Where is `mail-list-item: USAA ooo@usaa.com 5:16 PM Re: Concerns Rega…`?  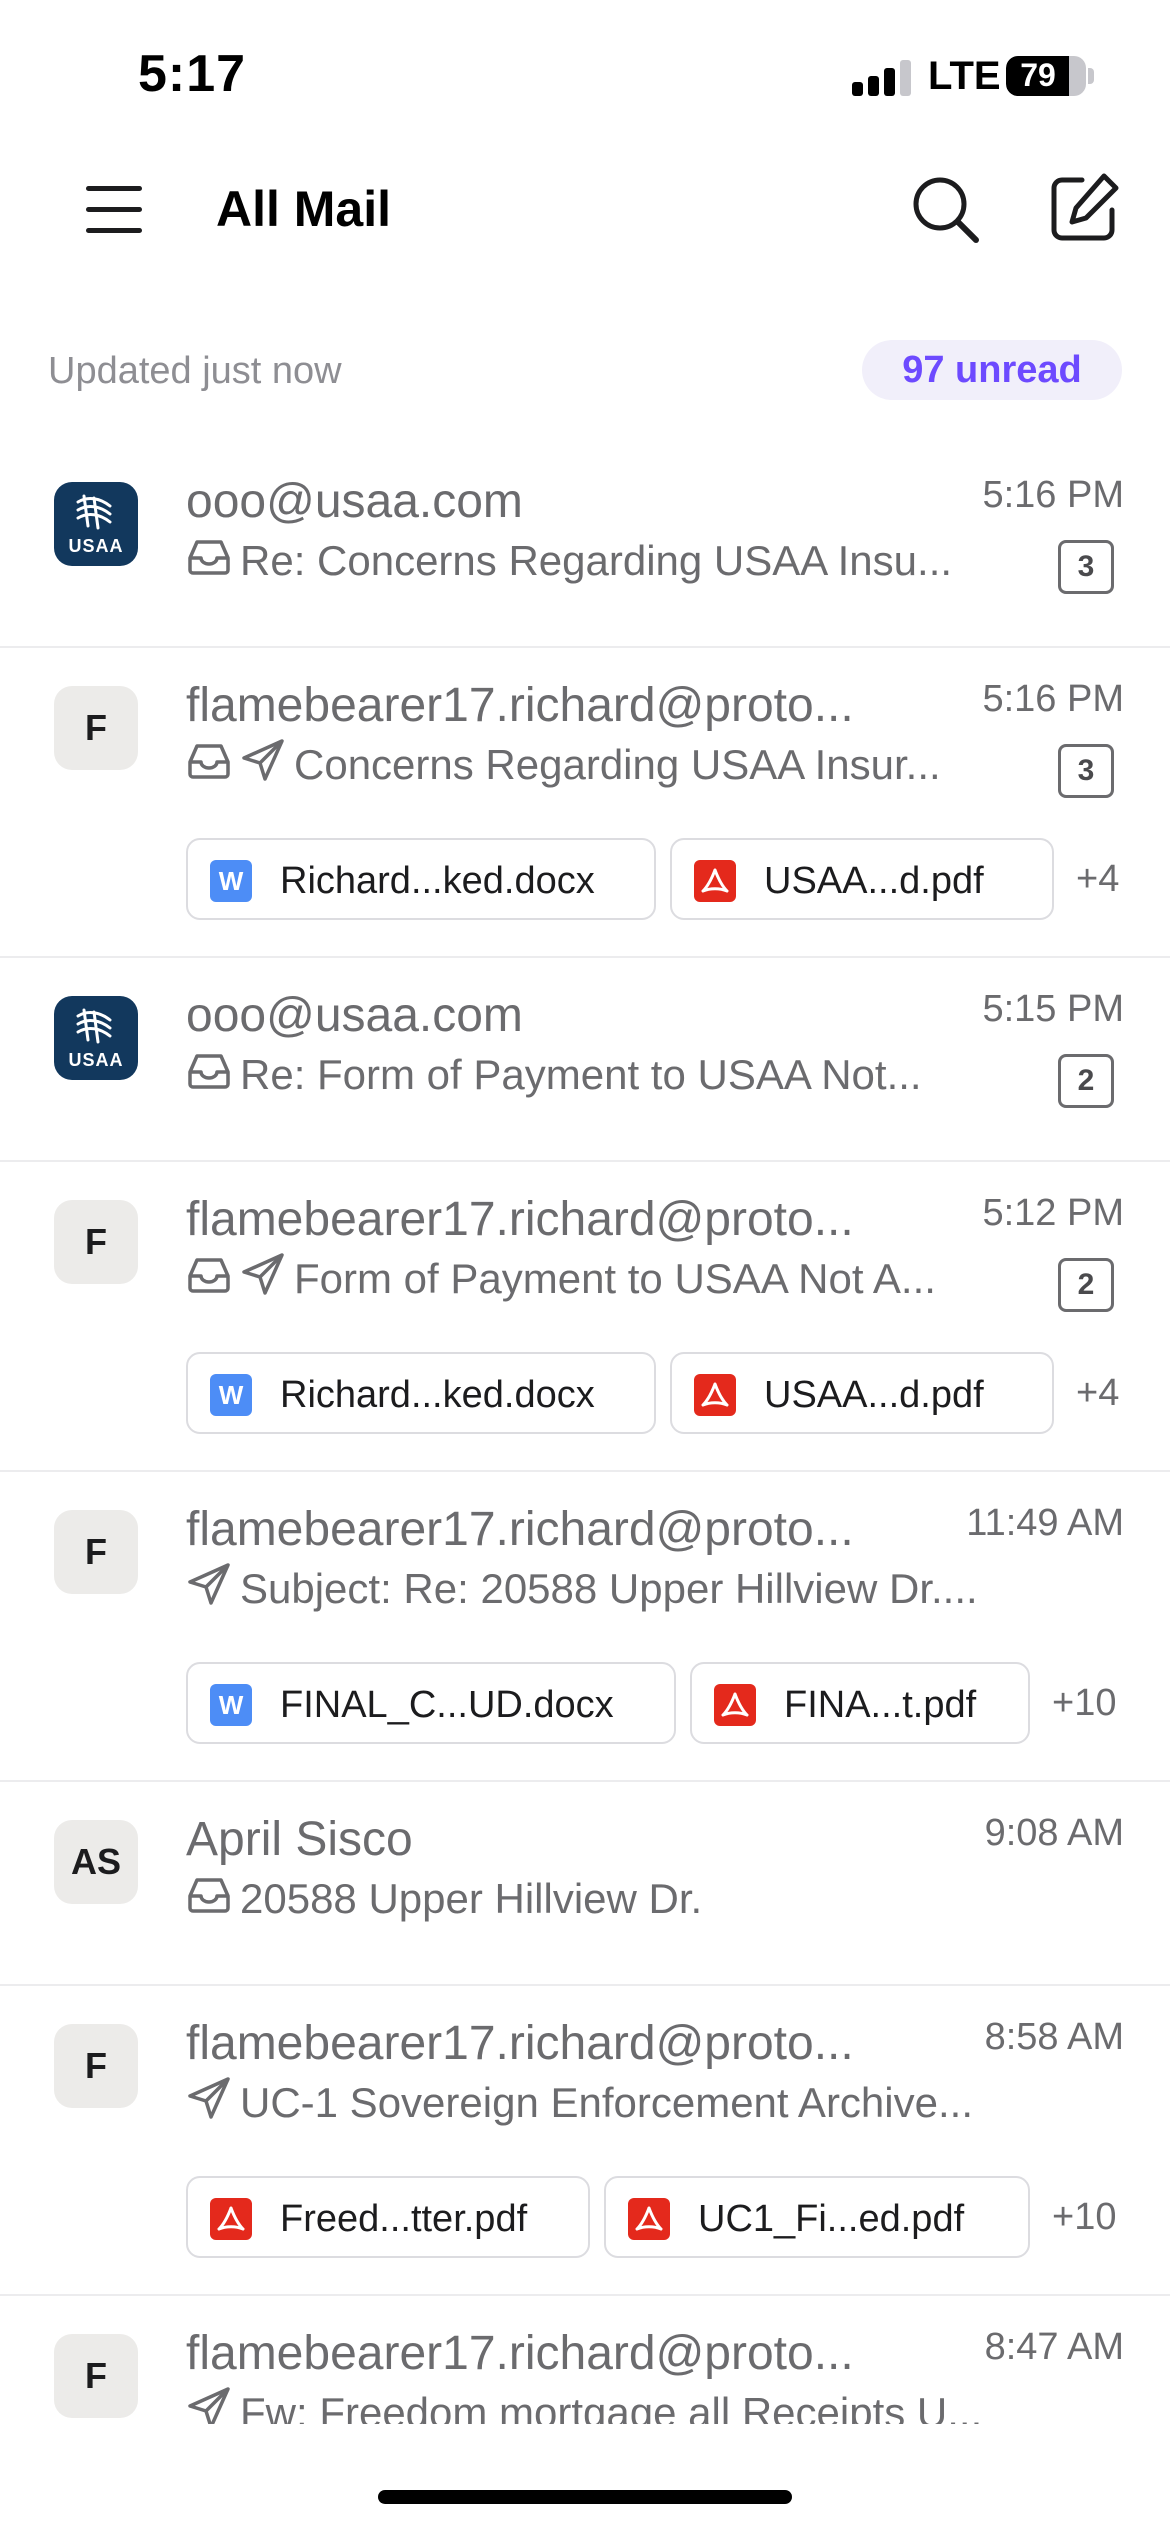
mail-list-item: USAA ooo@usaa.com 5:16 PM Re: Concerns Rega… is located at coordinates (585, 546).